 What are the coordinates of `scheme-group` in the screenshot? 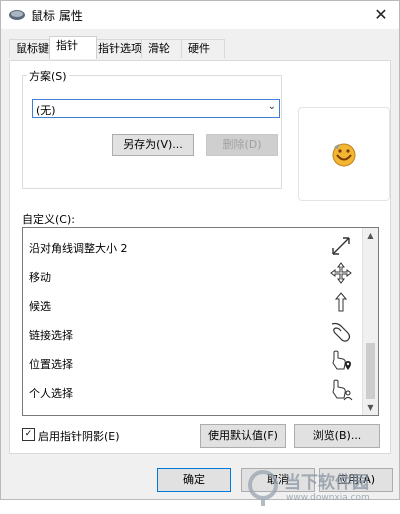 It's located at (152, 132).